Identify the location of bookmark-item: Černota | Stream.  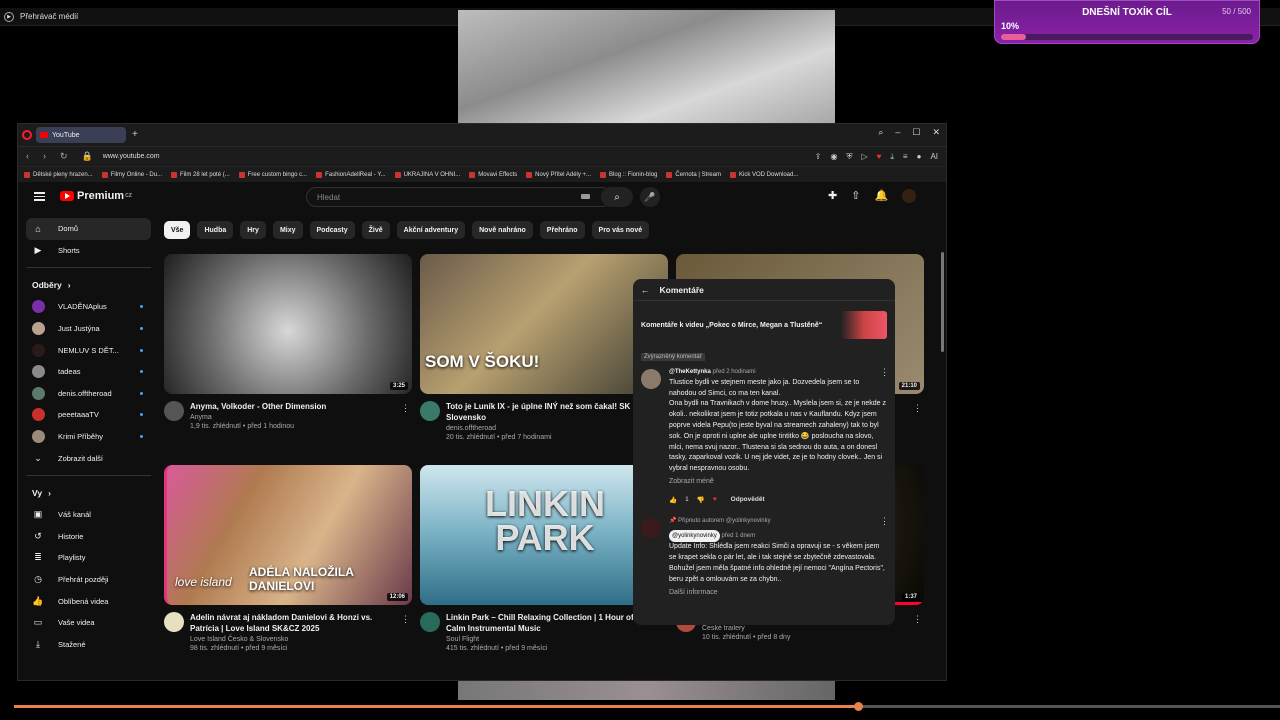
(693, 174).